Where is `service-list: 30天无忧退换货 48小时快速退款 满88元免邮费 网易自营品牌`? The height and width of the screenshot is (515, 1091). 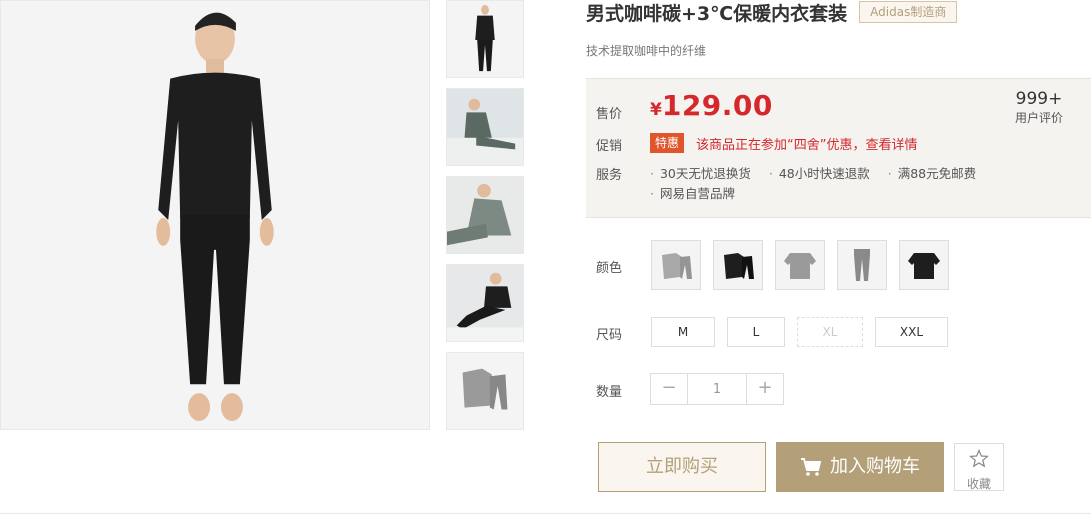 service-list: 30天无忧退换货 48小时快速退款 满88元免邮费 网易自营品牌 is located at coordinates (860, 184).